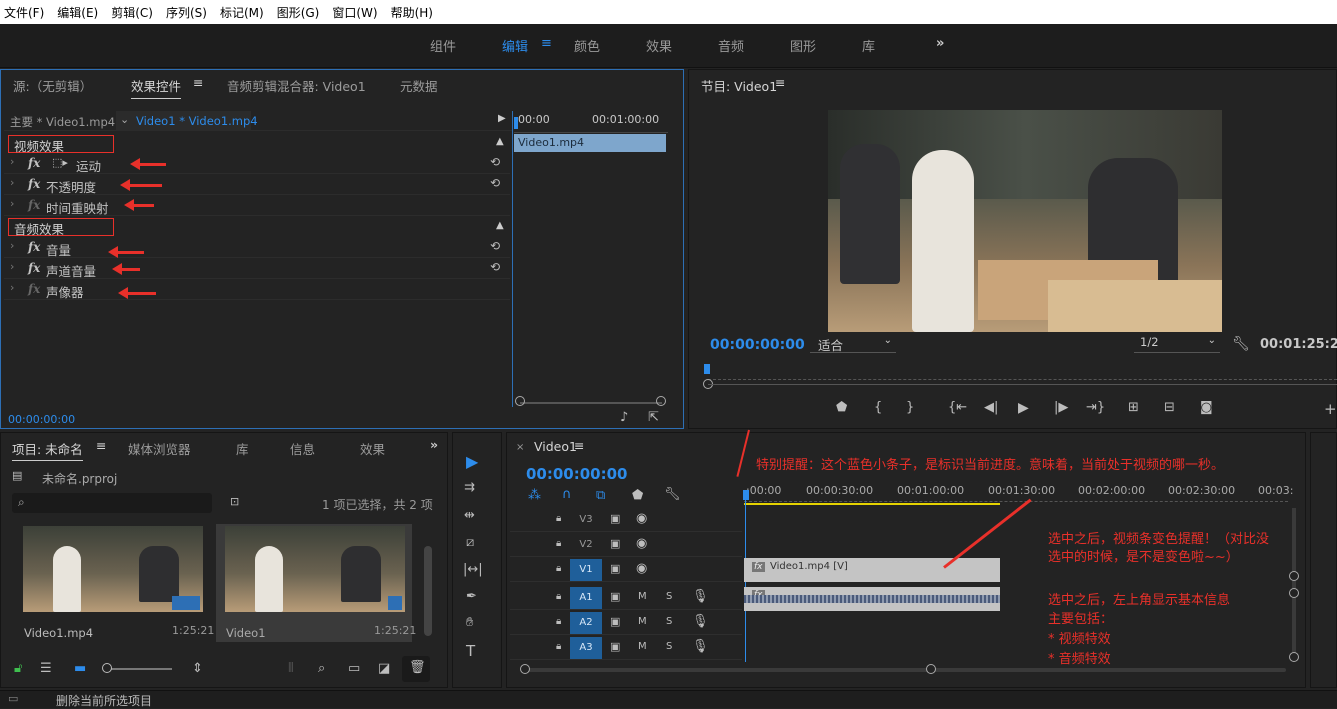 The width and height of the screenshot is (1337, 709). What do you see at coordinates (669, 596) in the screenshot?
I see `solo-icon: S` at bounding box center [669, 596].